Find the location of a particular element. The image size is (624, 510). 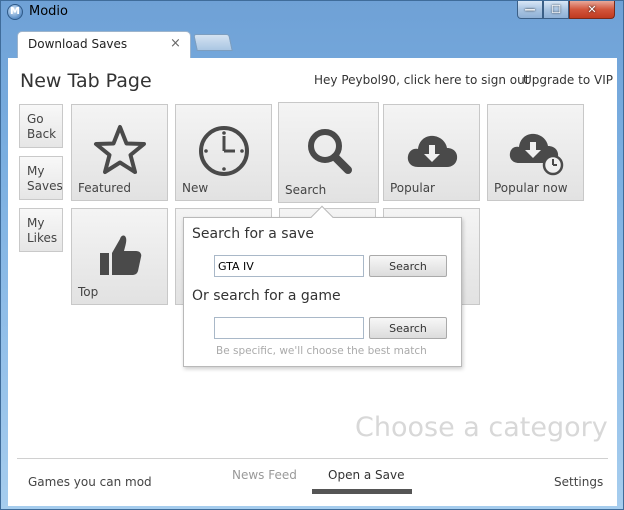

maximize-icon: ☐ is located at coordinates (556, 9).